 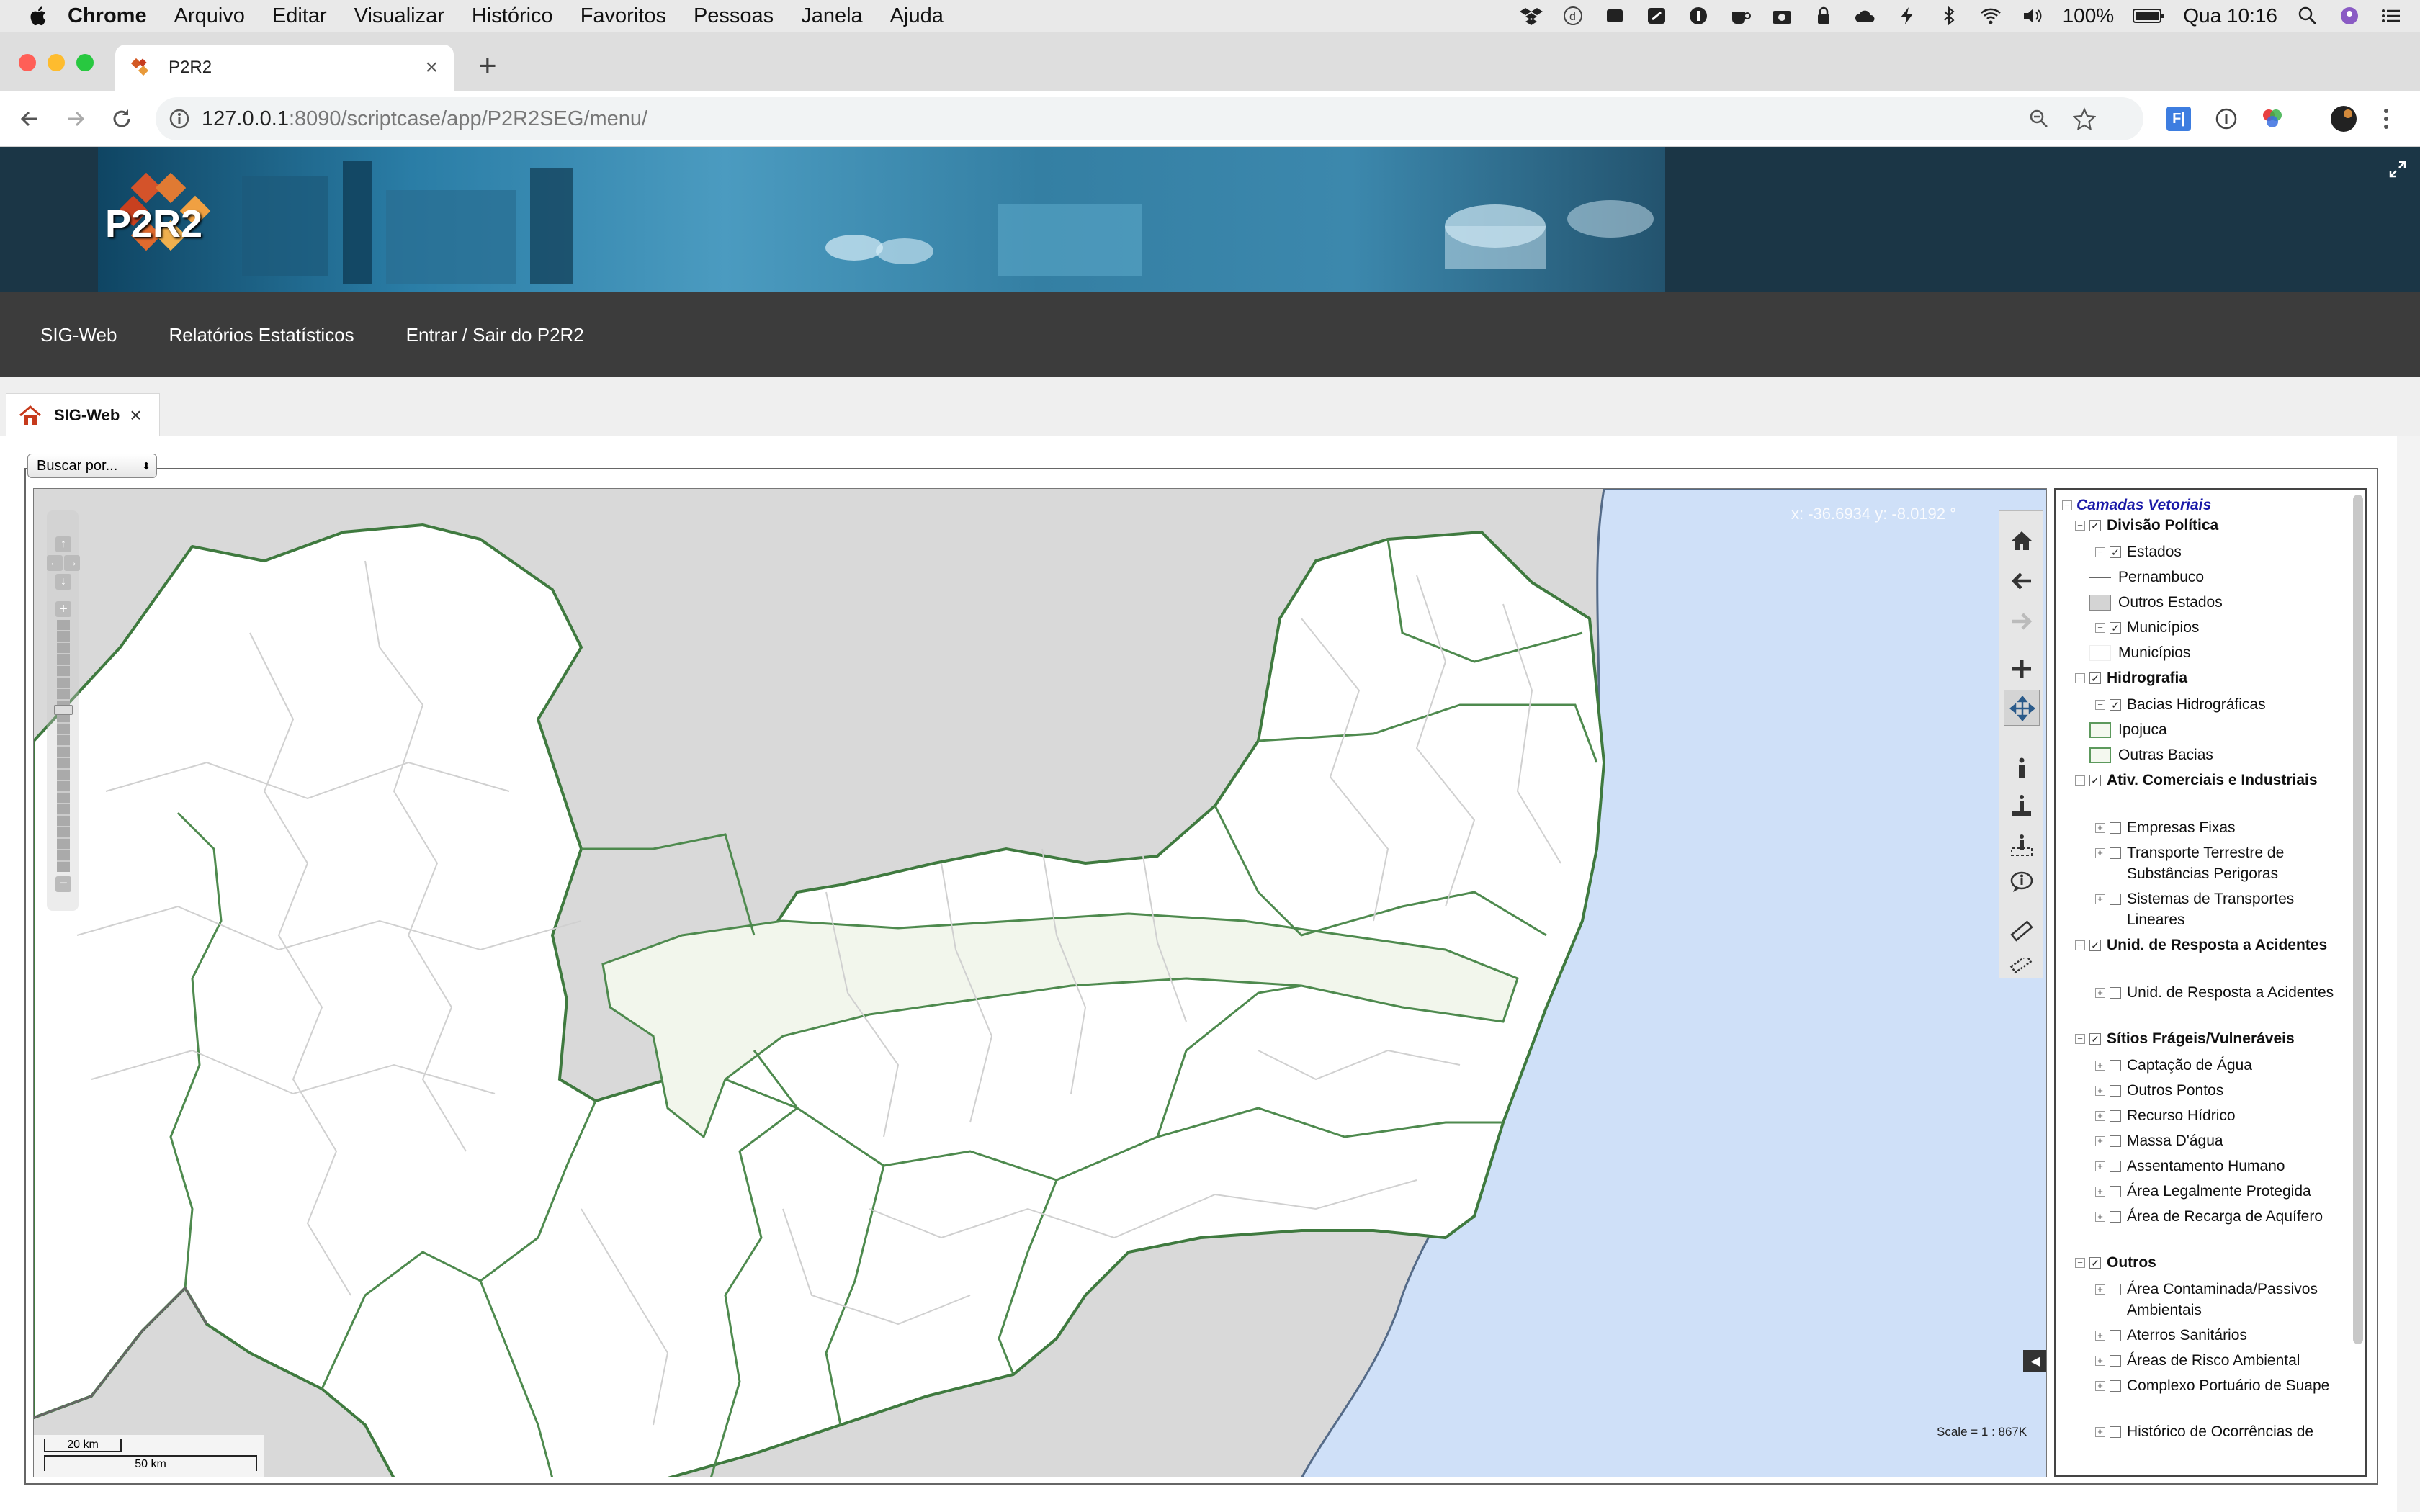 I want to click on zoom-box-icon, so click(x=2021, y=669).